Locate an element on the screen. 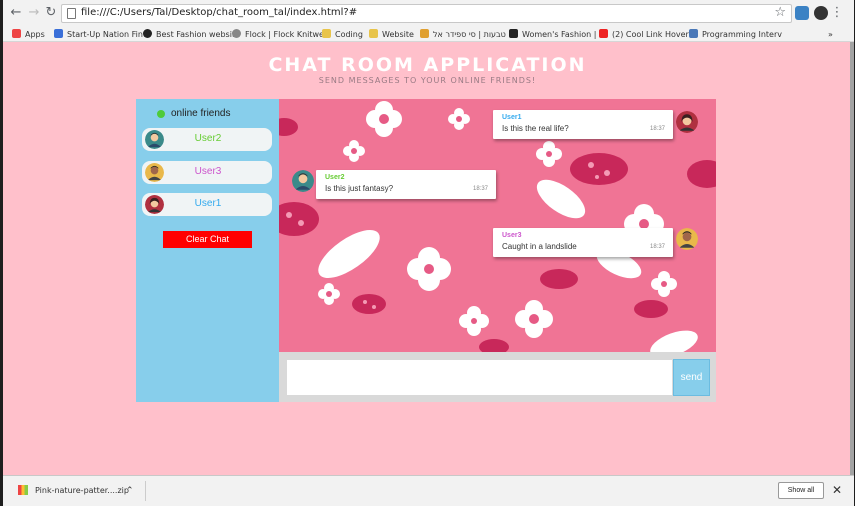 The height and width of the screenshot is (506, 855). message-user: User1 is located at coordinates (512, 117).